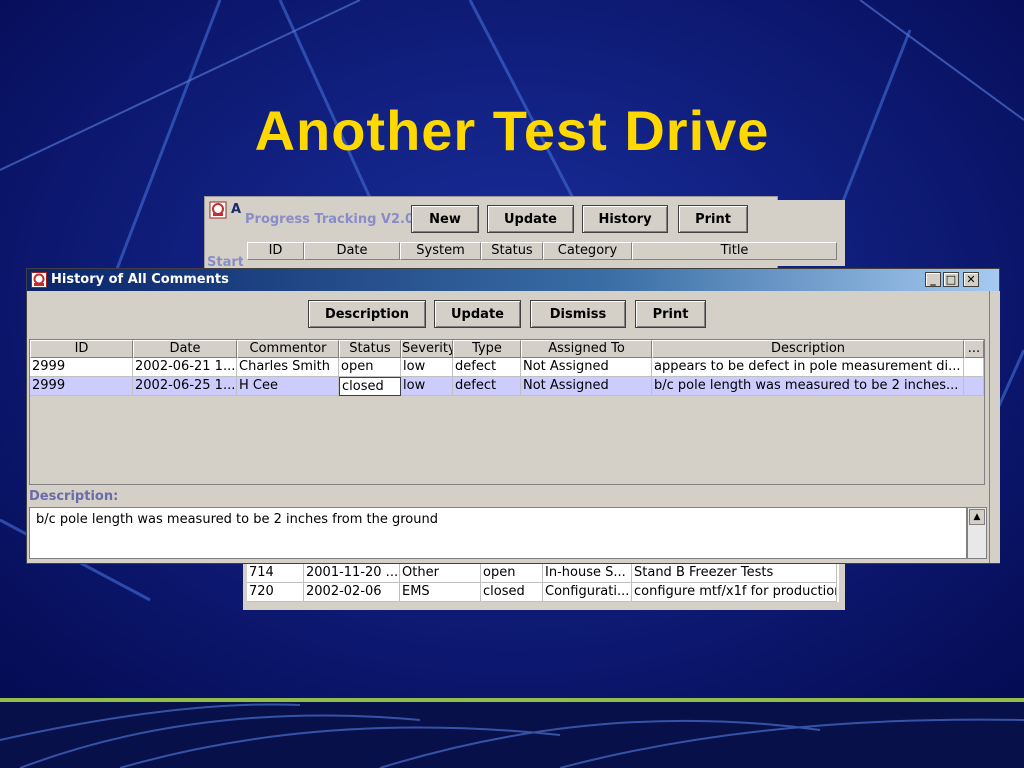 The image size is (1024, 768). I want to click on dismiss-button: Dismiss, so click(578, 314).